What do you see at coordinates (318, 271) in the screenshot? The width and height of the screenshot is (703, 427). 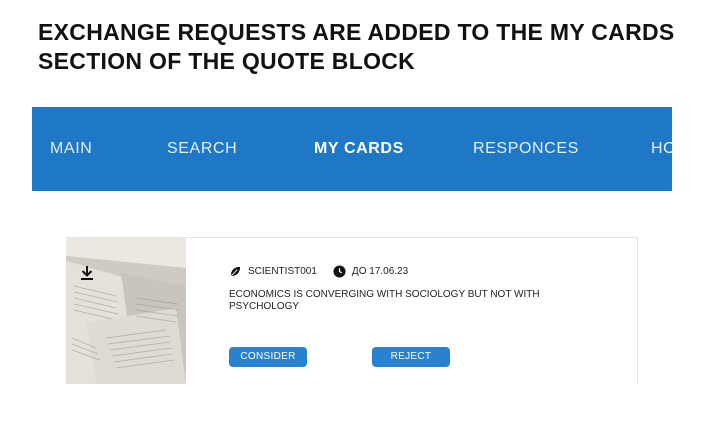 I see `card-meta: SCIENTIST001 ДО 17.06.23` at bounding box center [318, 271].